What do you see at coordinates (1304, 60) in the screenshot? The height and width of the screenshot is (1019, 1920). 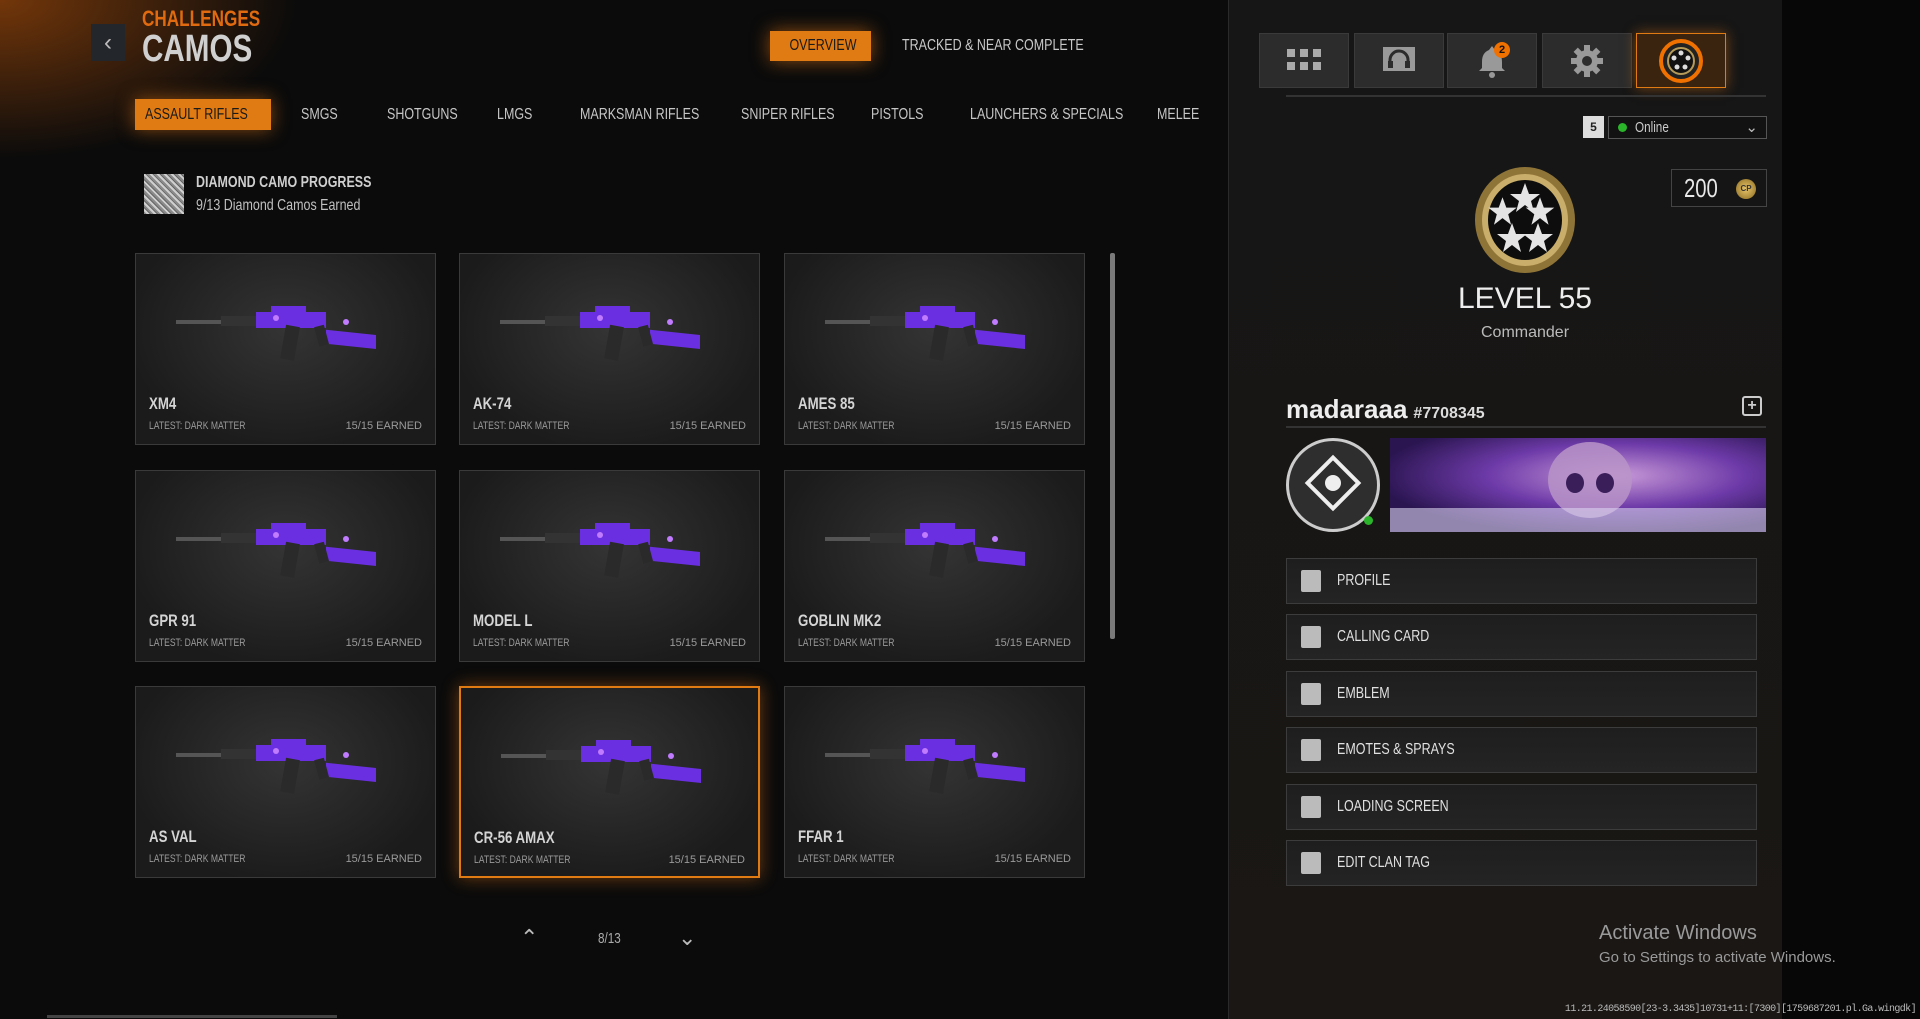 I see `menu-grid-button` at bounding box center [1304, 60].